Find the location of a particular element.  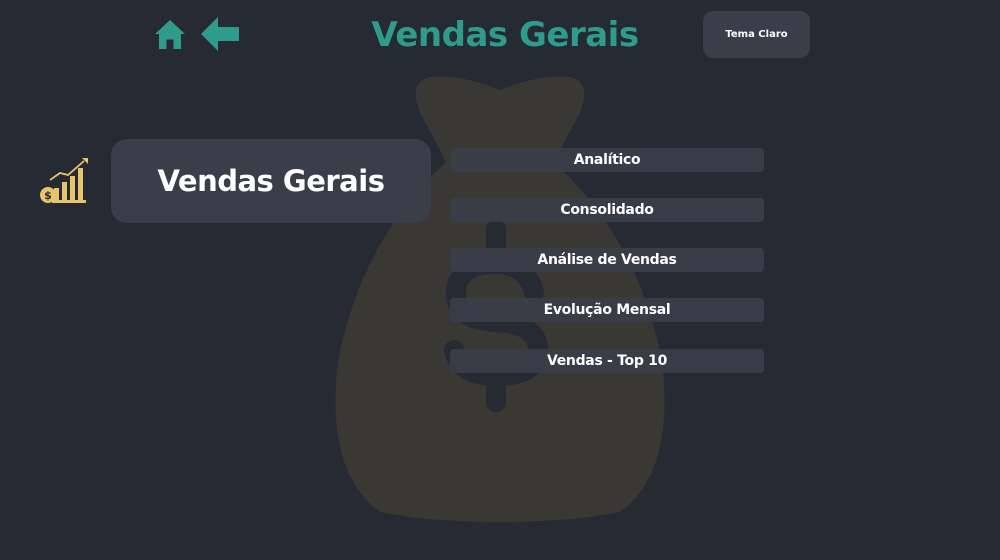

sales-chart-icon: $ is located at coordinates (64, 180).